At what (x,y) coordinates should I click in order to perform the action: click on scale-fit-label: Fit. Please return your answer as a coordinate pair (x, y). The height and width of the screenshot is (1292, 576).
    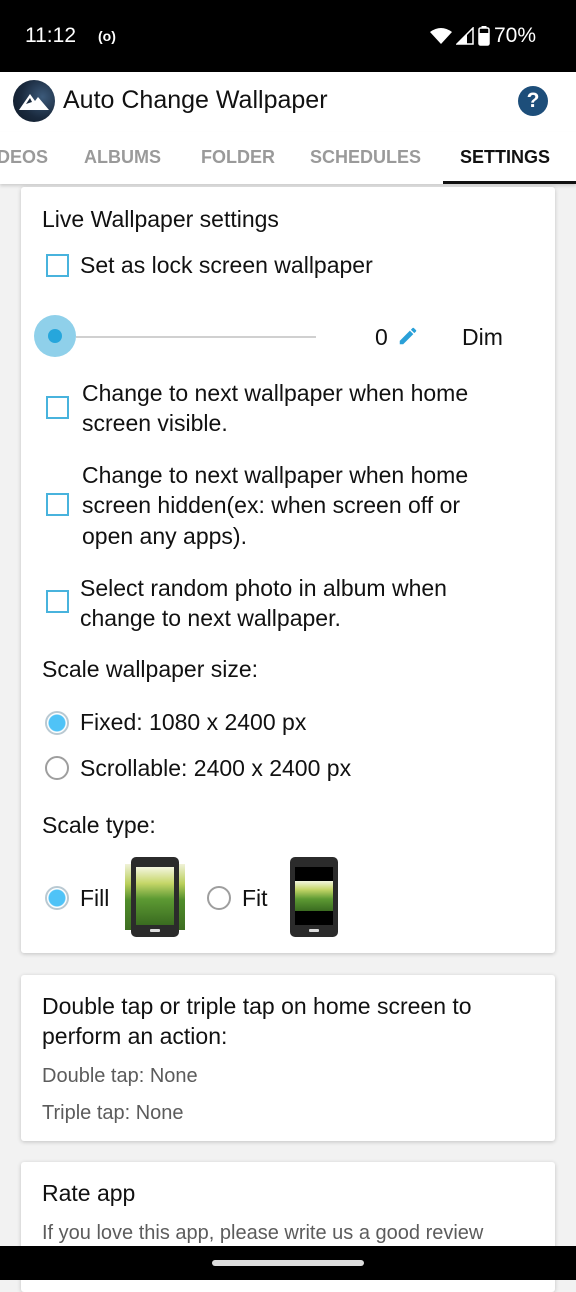
    Looking at the image, I should click on (255, 898).